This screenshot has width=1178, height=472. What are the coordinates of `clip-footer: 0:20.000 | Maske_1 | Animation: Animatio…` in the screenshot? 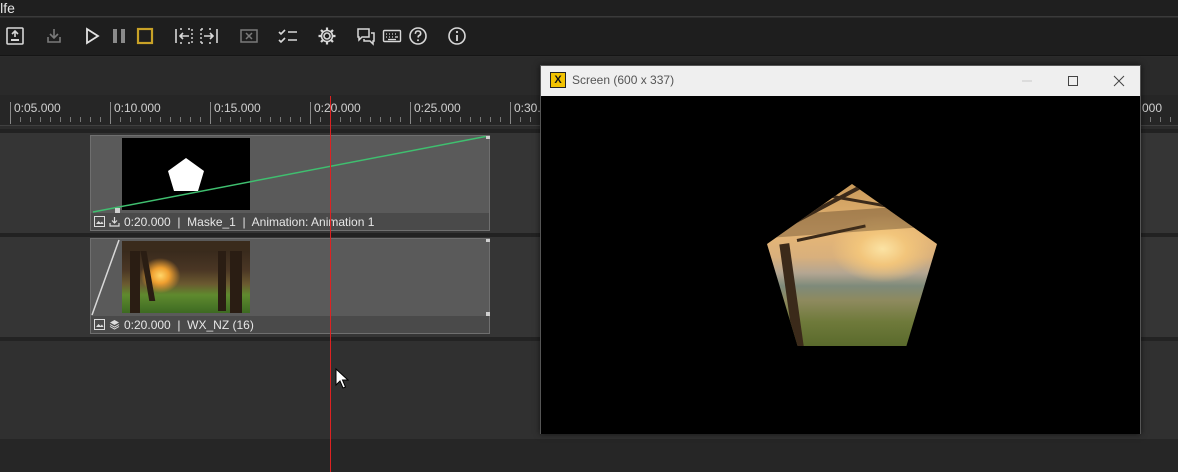 It's located at (290, 221).